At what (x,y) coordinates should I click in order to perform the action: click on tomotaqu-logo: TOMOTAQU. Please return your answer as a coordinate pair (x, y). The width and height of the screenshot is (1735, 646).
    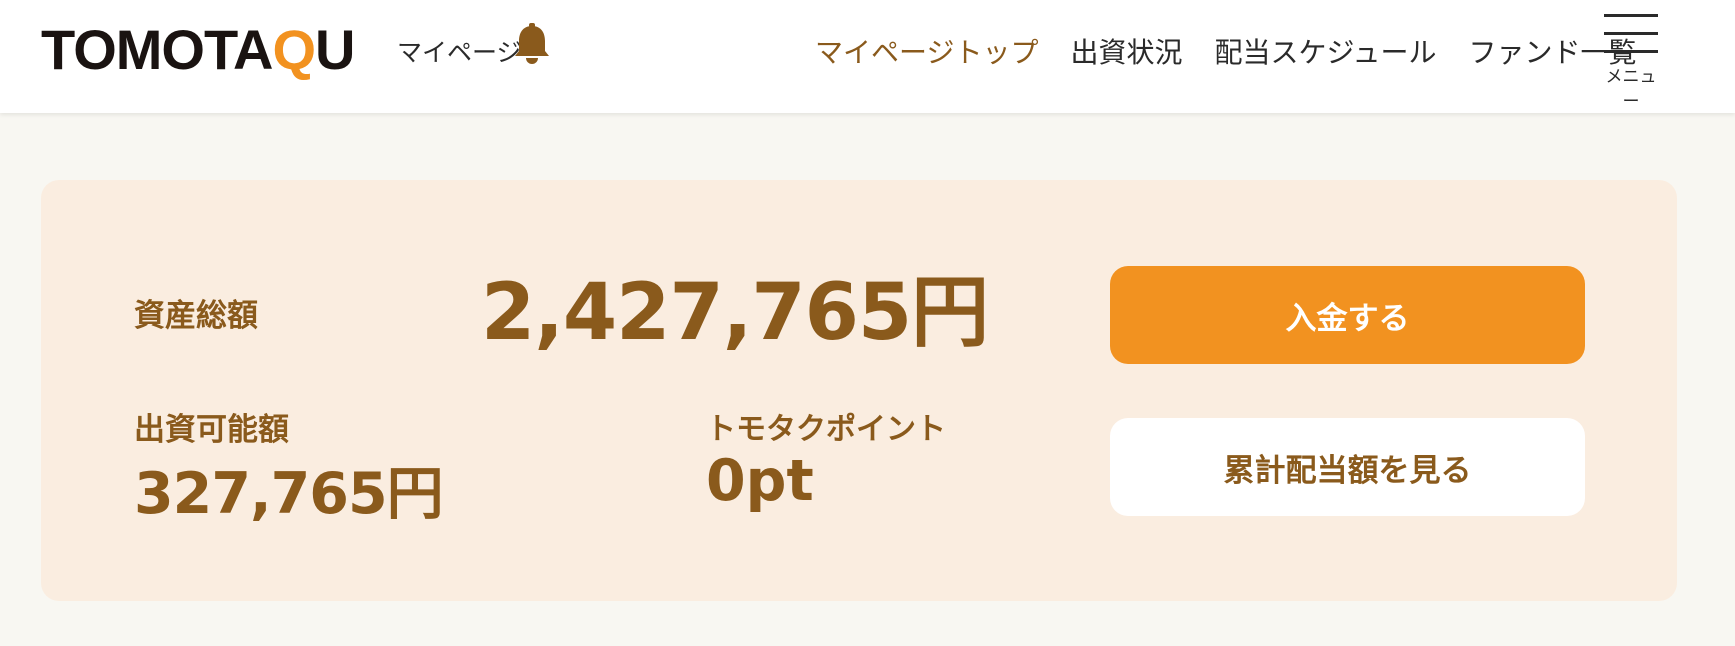
    Looking at the image, I should click on (198, 50).